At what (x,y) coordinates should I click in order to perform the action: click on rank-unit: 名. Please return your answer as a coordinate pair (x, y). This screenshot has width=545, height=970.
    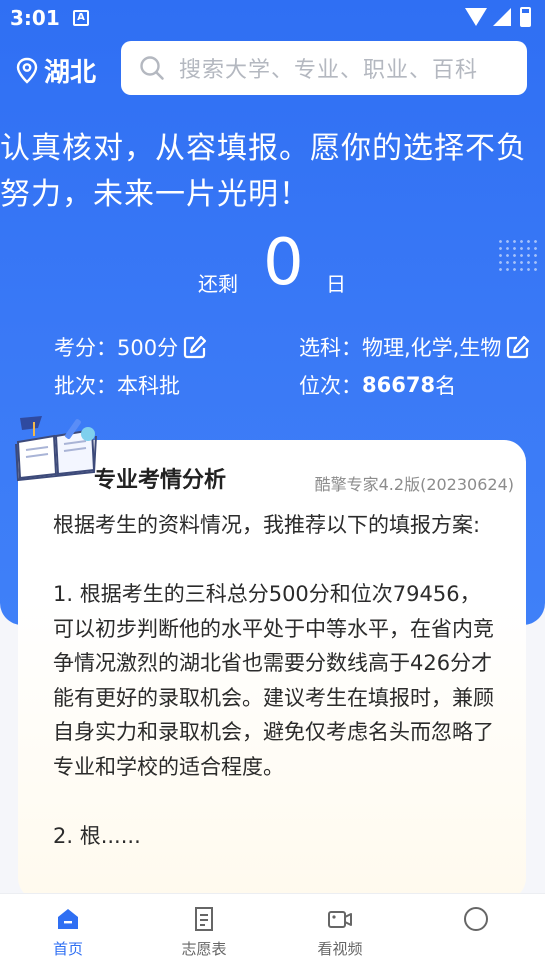
    Looking at the image, I should click on (446, 386).